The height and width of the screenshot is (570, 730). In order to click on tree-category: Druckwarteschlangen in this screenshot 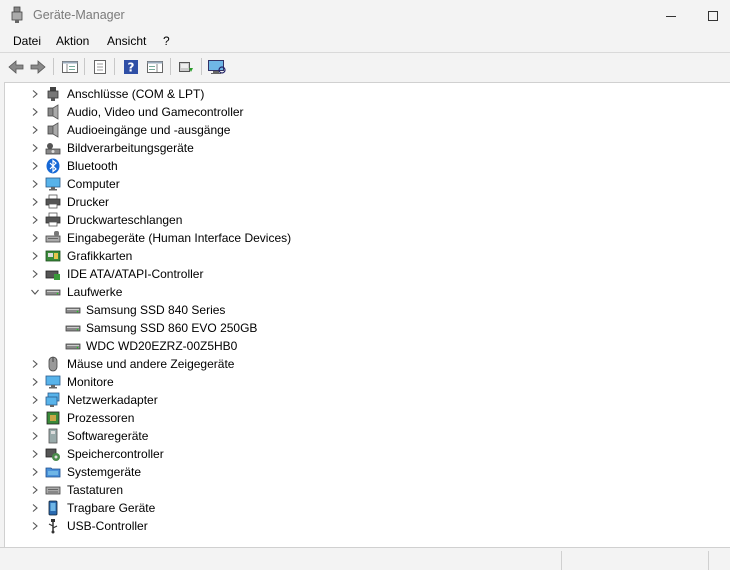, I will do `click(365, 220)`.